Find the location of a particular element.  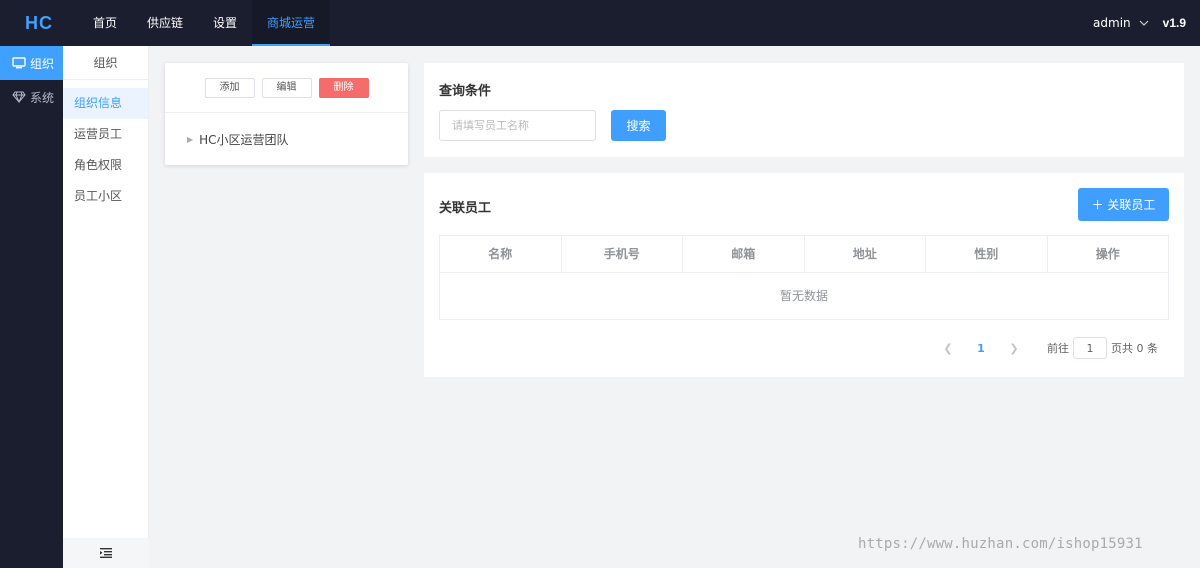

column-header-email: 邮箱 is located at coordinates (744, 254).